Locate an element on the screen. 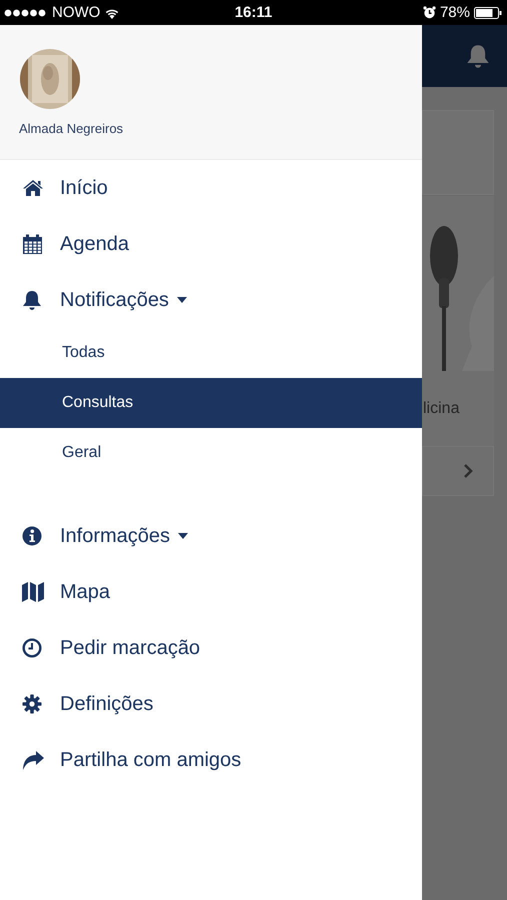  menu-item: Notificações is located at coordinates (211, 300).